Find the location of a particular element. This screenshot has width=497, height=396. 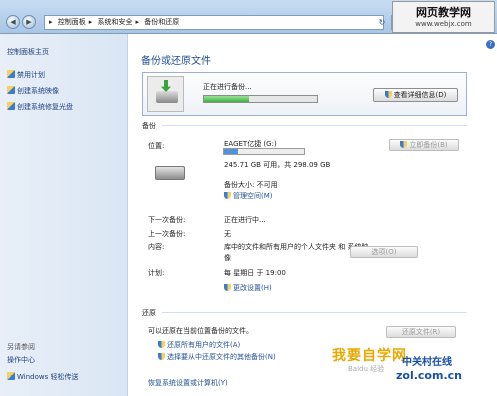

manage-space-link: 管理空间(M) is located at coordinates (248, 196).